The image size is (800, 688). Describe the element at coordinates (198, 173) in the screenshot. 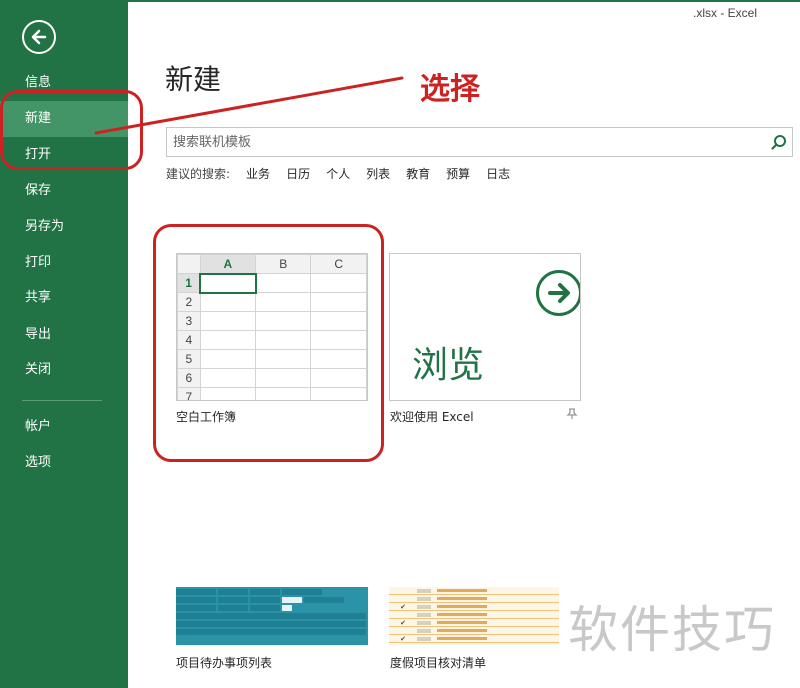

I see `suggested-searches-label: 建议的搜索:` at that location.